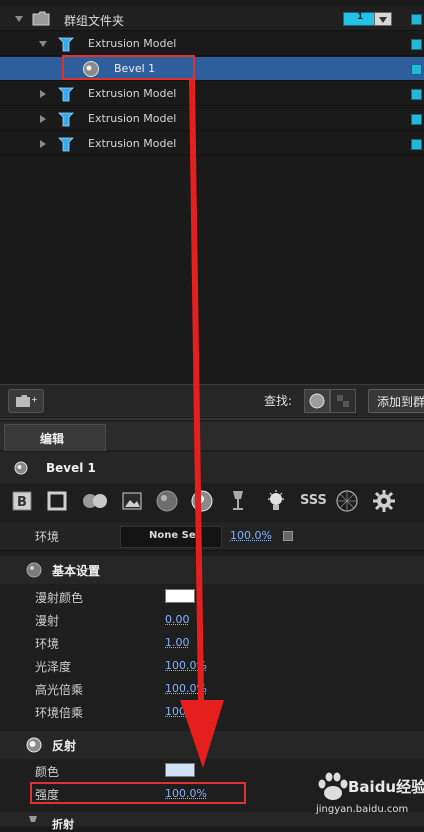  Describe the element at coordinates (21, 468) in the screenshot. I see `bevel-icon` at that location.